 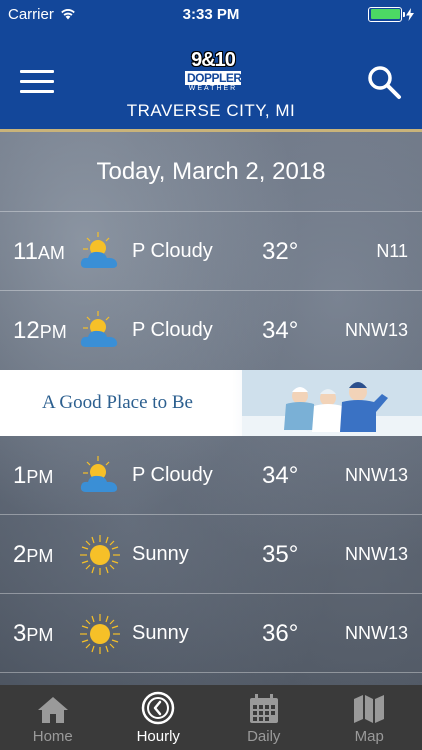 I want to click on tab-hourly-label: Hourly, so click(x=158, y=736).